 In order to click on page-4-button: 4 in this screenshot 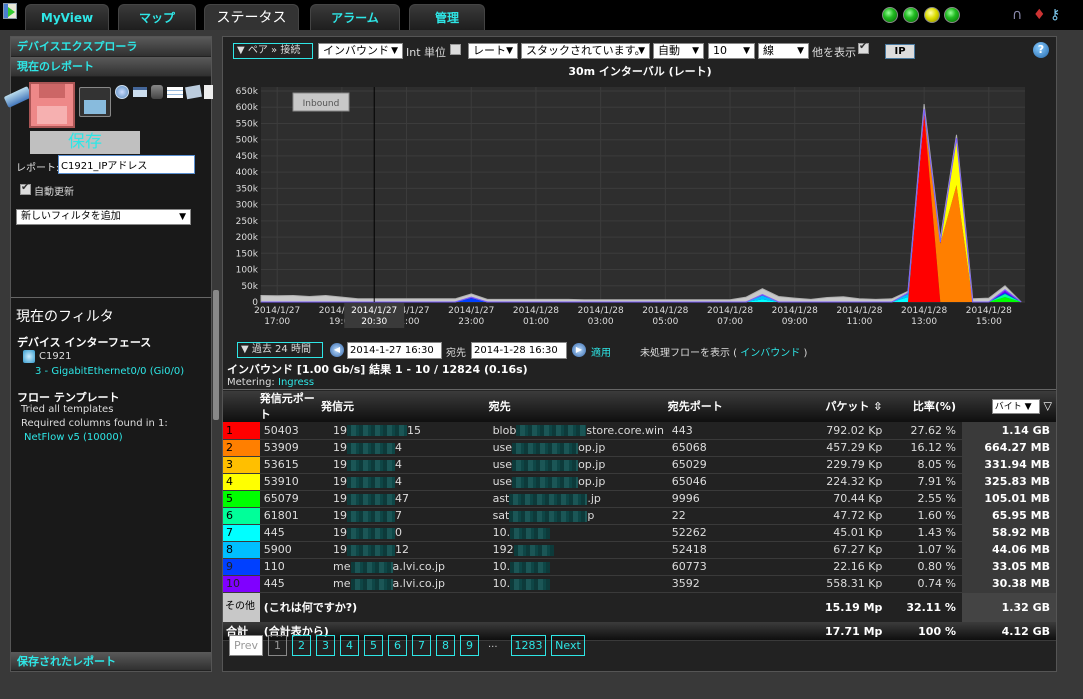, I will do `click(349, 645)`.